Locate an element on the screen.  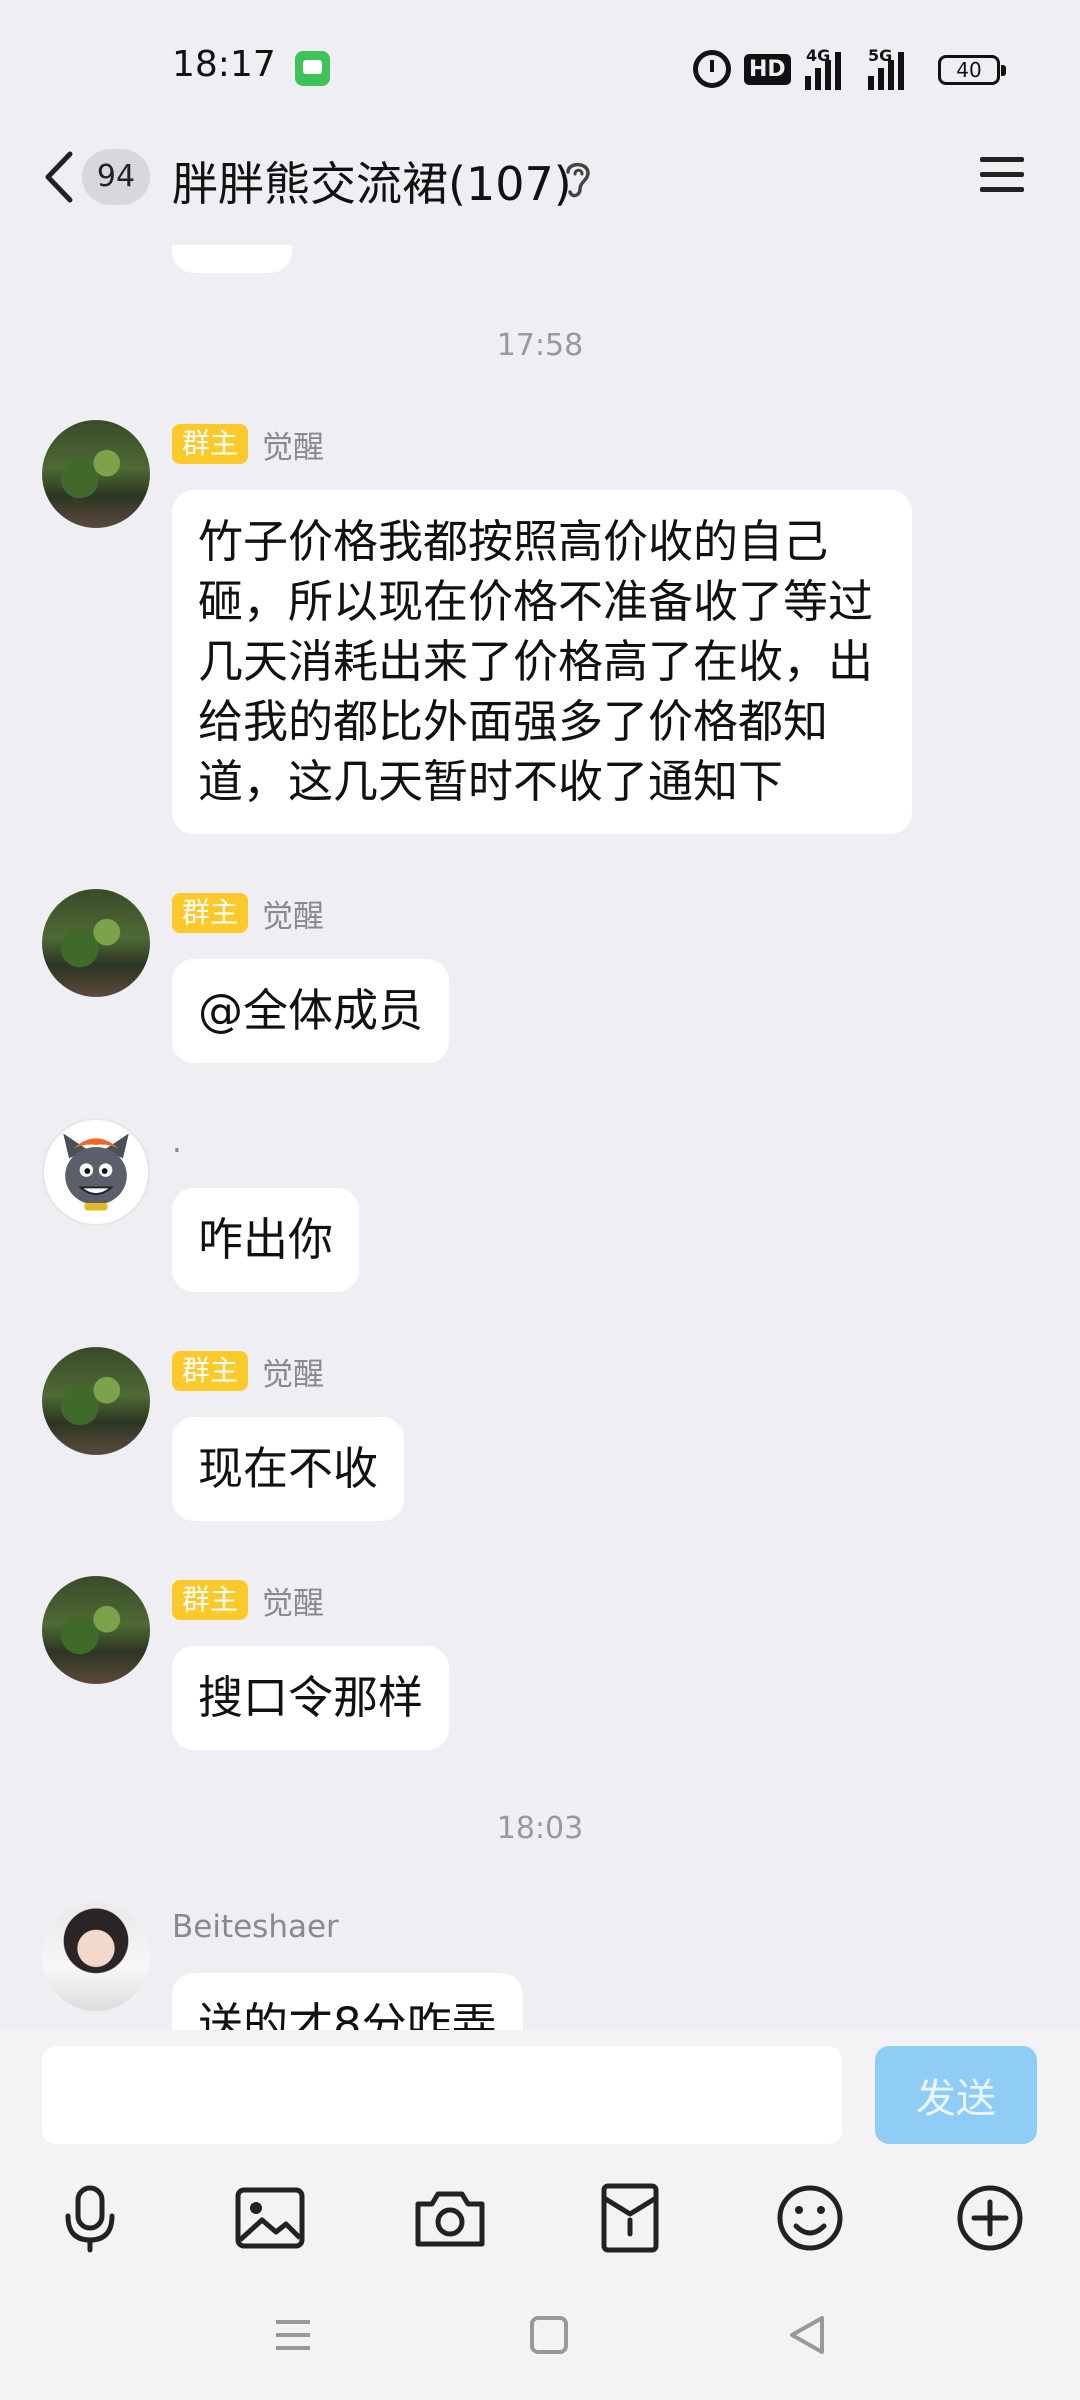
red-packet-icon is located at coordinates (630, 2218).